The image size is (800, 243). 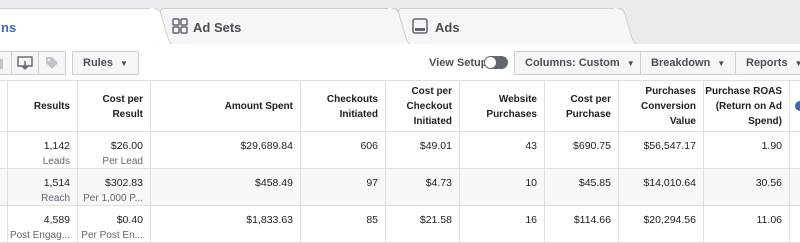 What do you see at coordinates (55, 198) in the screenshot?
I see `results-type: Reach` at bounding box center [55, 198].